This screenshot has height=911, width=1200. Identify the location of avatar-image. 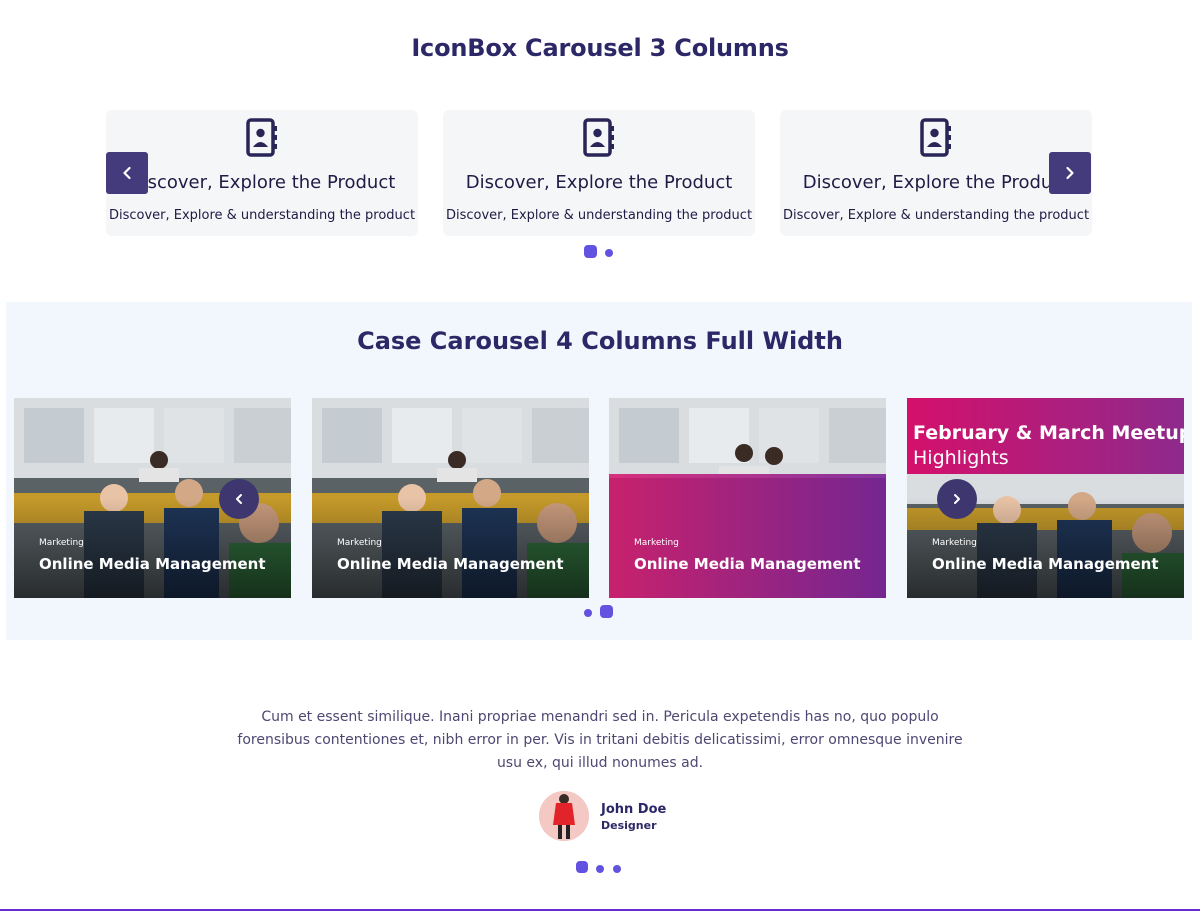
(564, 816).